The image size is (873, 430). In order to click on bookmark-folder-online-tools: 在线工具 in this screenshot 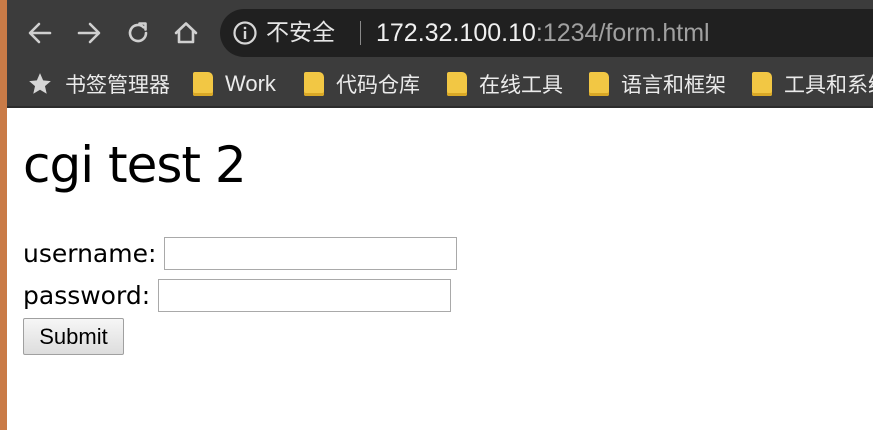, I will do `click(505, 84)`.